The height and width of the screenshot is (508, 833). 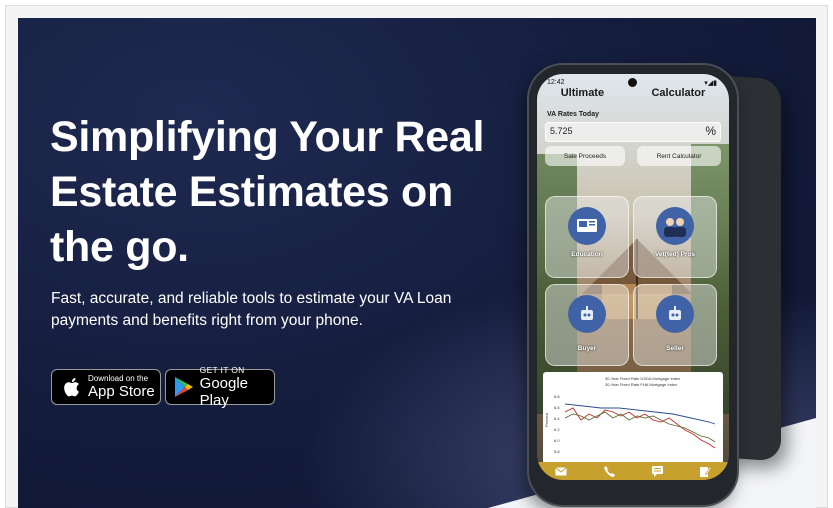 I want to click on rent-calculator-button: Rent Calculator, so click(x=679, y=156).